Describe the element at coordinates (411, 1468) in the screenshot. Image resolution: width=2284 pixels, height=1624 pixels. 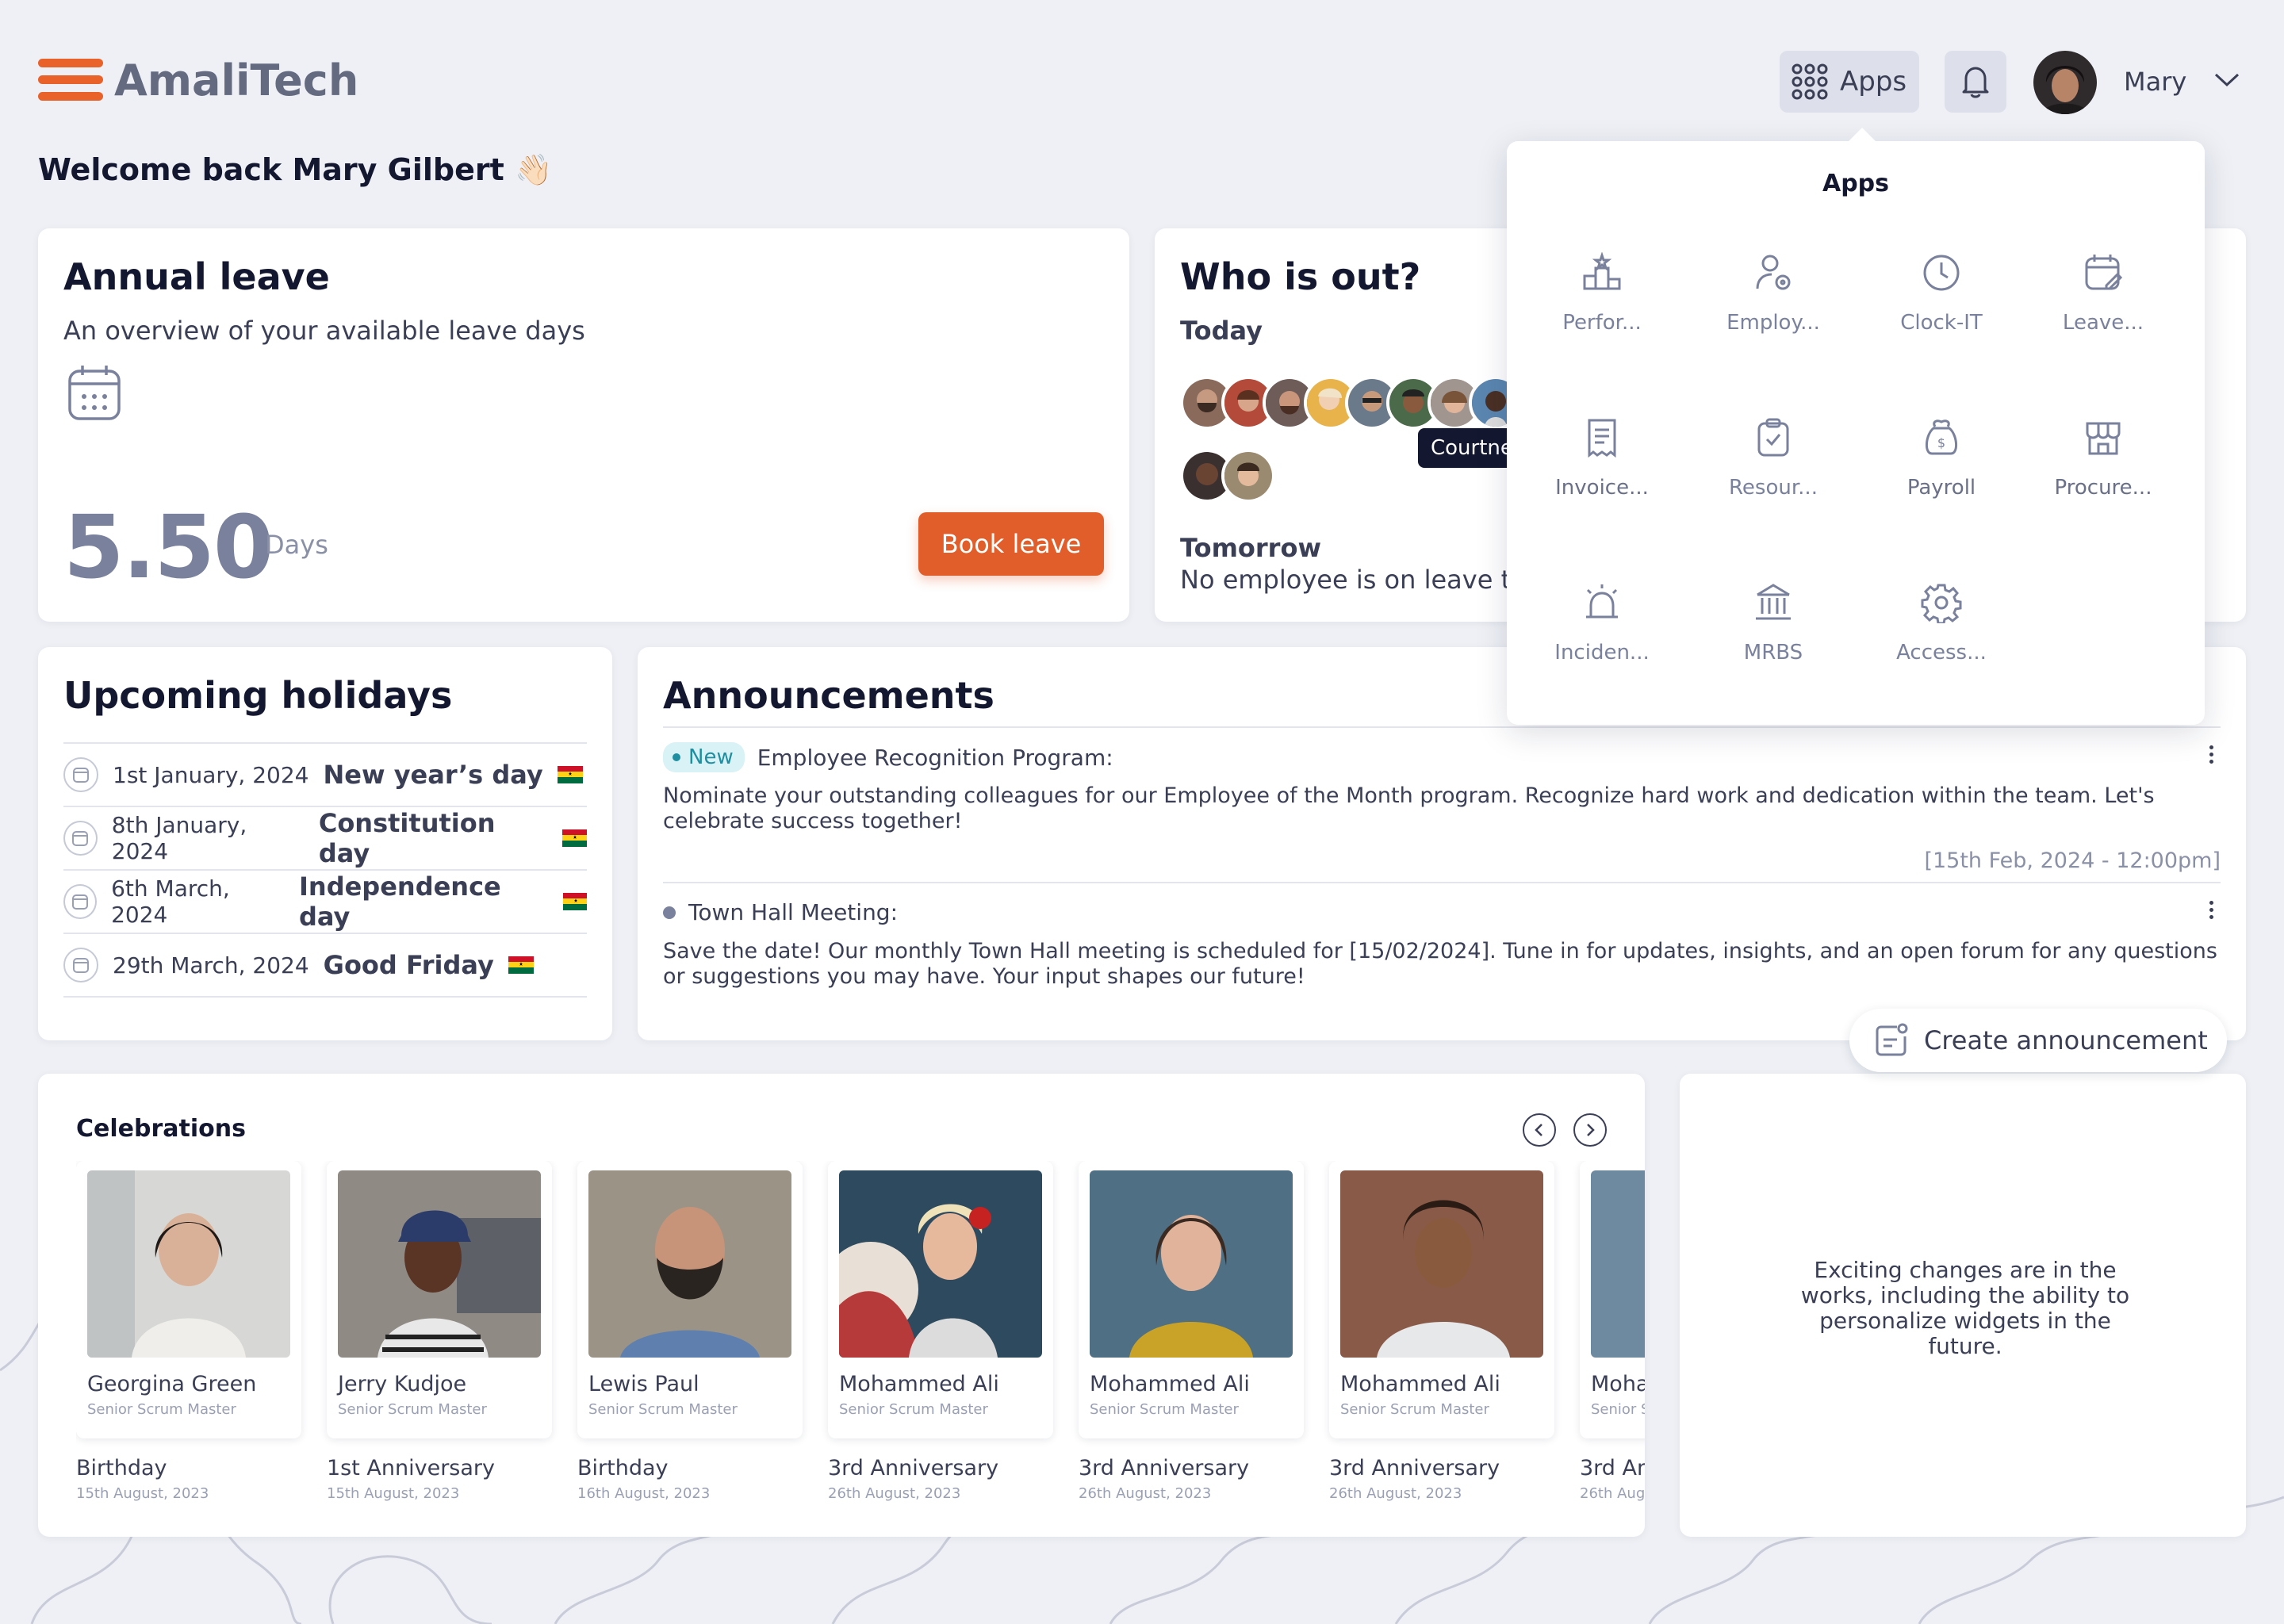
I see `event-type: 1st Anniversary` at that location.